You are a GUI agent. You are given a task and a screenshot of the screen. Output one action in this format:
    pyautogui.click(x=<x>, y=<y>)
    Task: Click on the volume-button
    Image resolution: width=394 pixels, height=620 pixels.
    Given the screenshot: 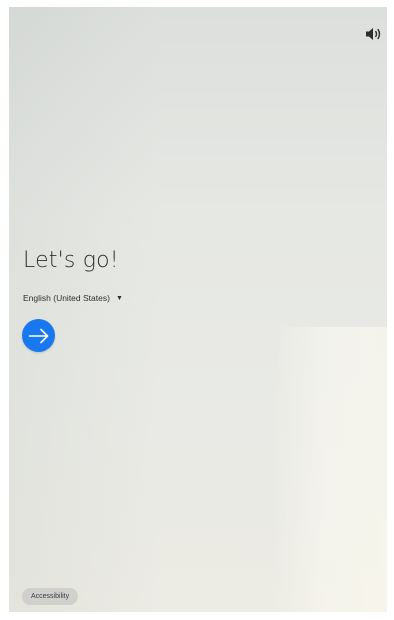 What is the action you would take?
    pyautogui.click(x=375, y=34)
    